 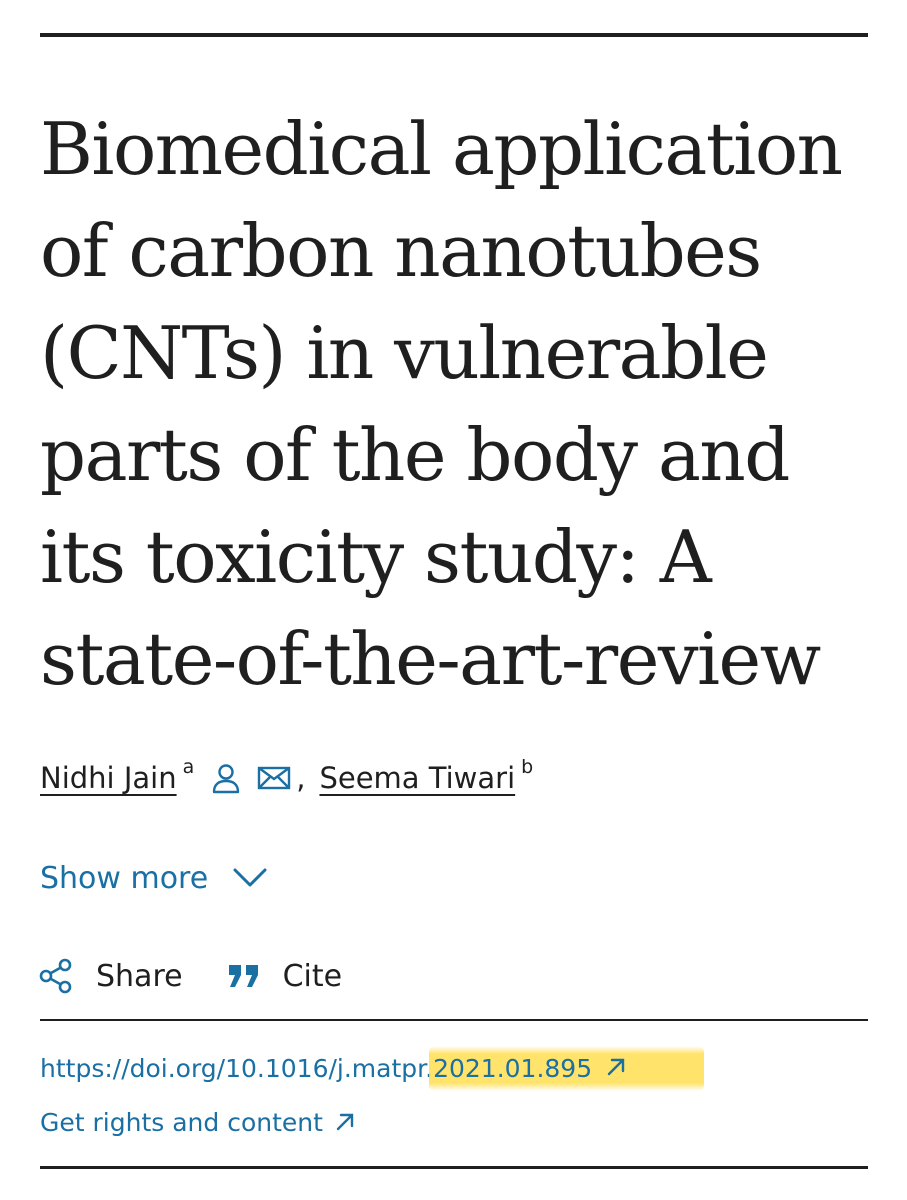 I want to click on author-affiliation-b: b, so click(x=527, y=767).